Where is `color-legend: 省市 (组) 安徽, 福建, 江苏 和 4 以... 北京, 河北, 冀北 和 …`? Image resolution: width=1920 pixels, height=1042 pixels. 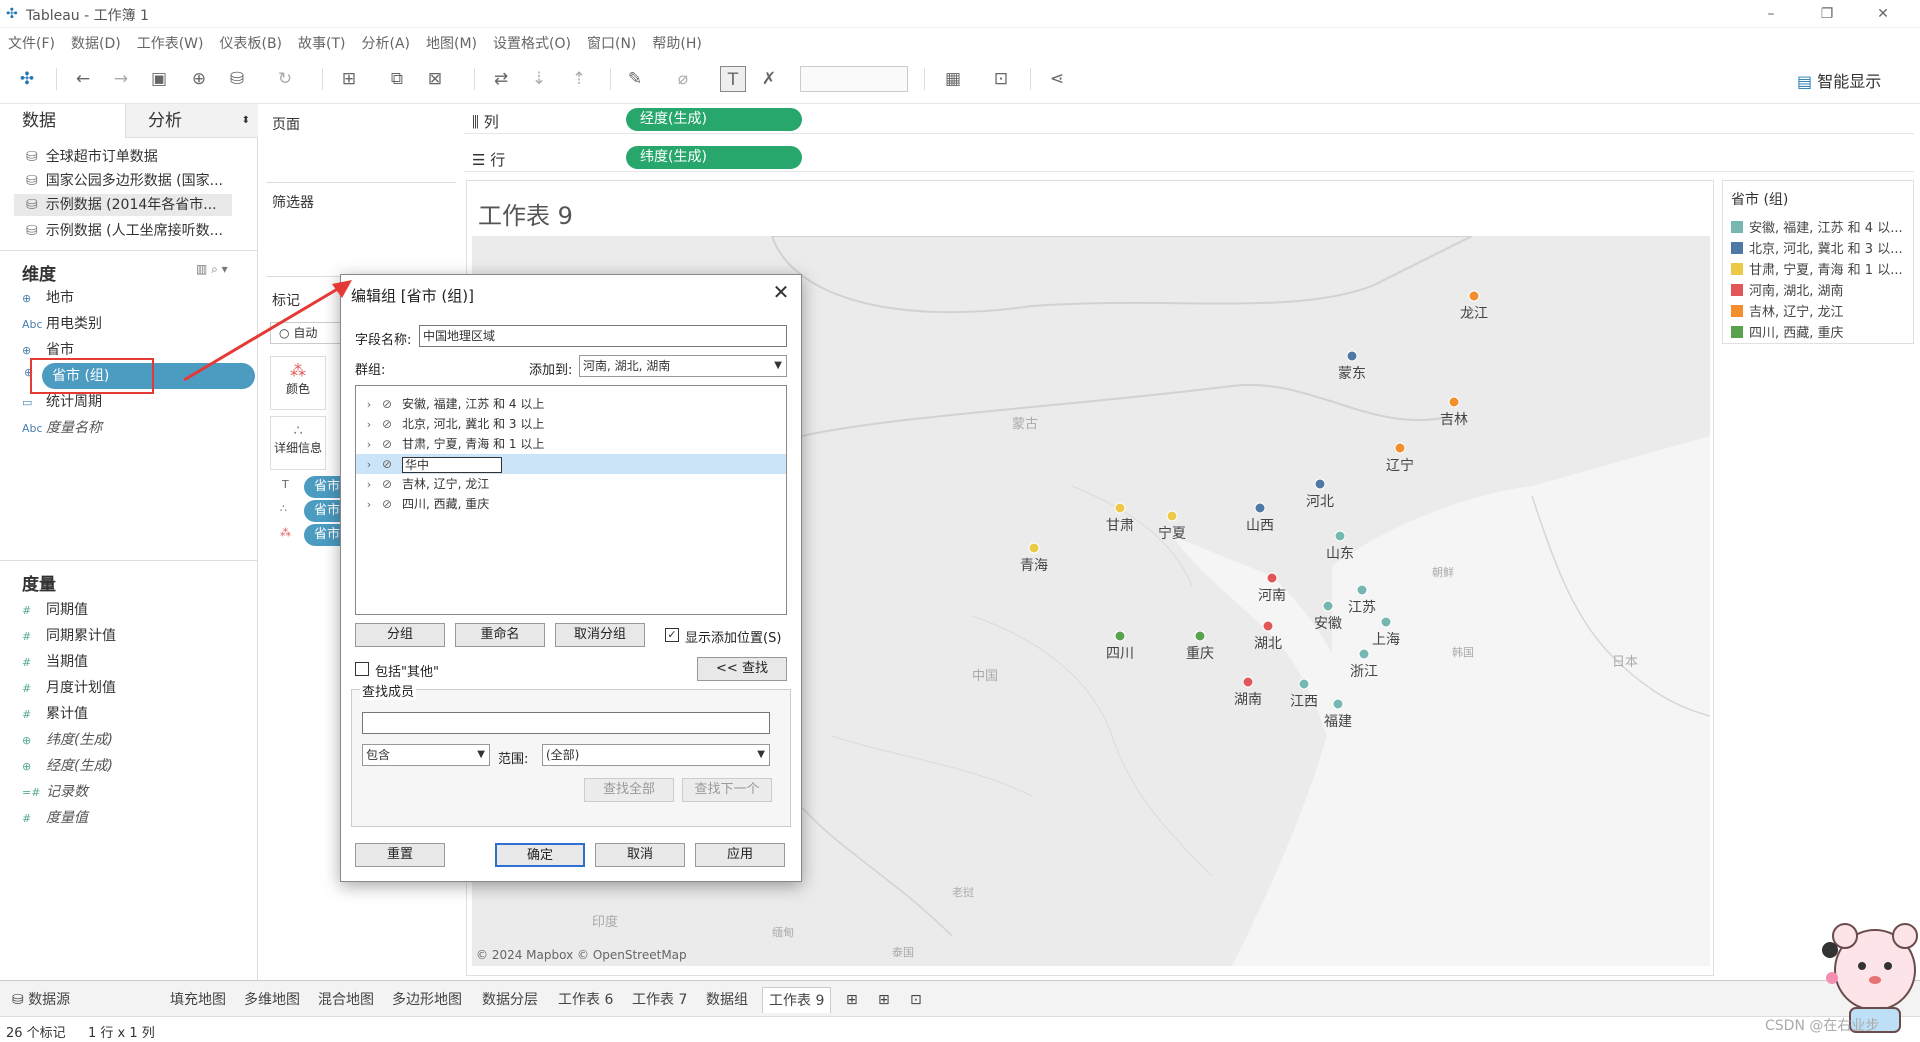
color-legend: 省市 (组) 安徽, 福建, 江苏 和 4 以... 北京, 河北, 冀北 和 … is located at coordinates (1818, 262).